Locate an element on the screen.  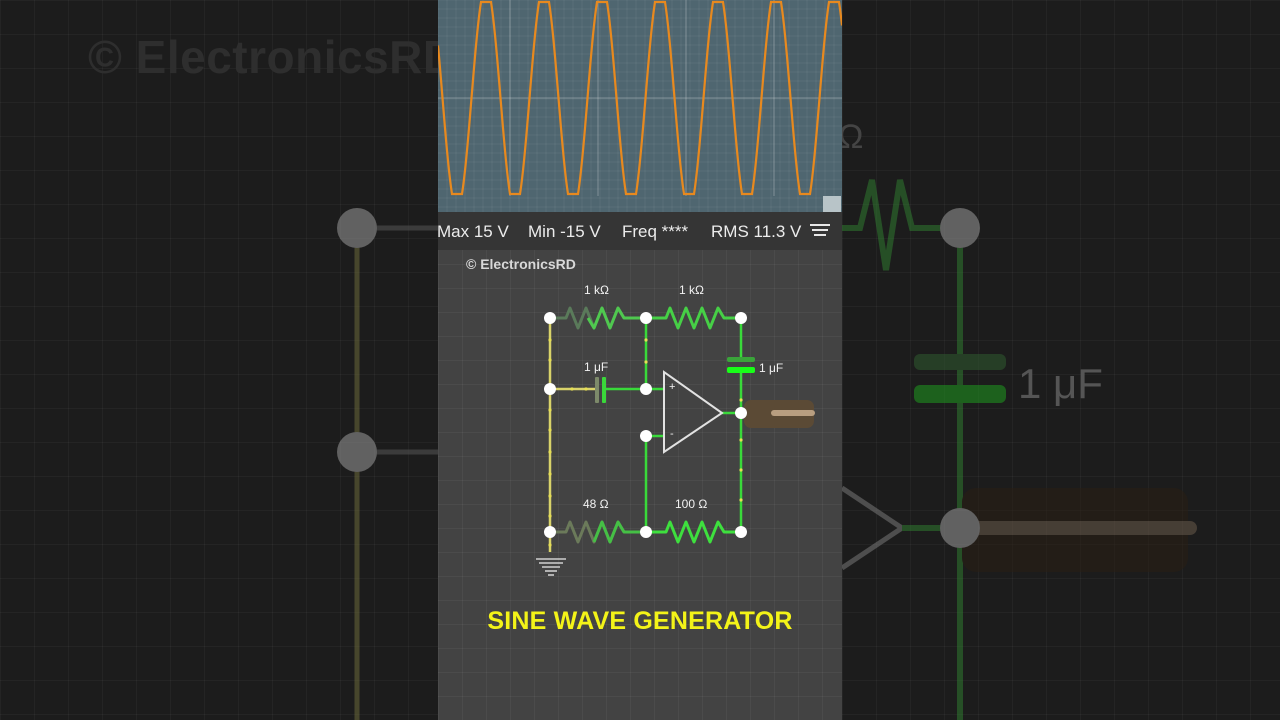
output-probe is located at coordinates (779, 414).